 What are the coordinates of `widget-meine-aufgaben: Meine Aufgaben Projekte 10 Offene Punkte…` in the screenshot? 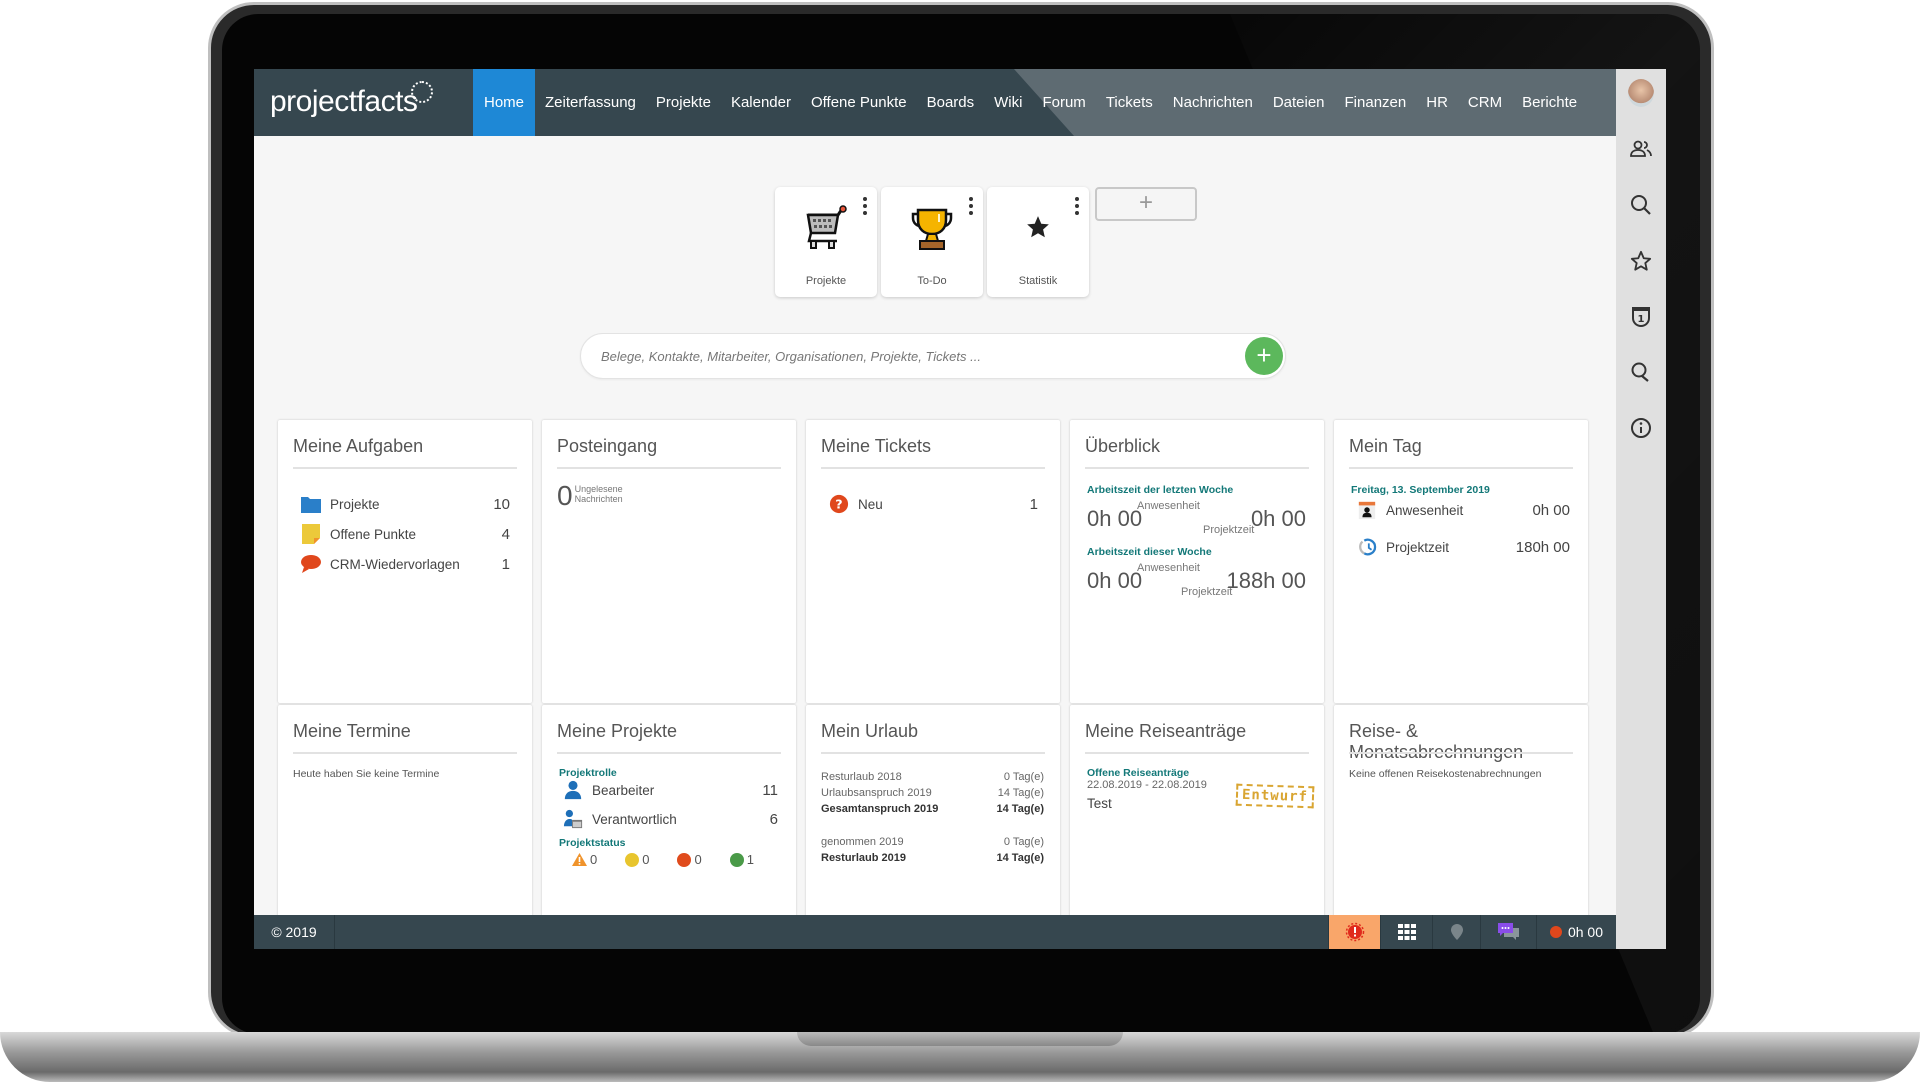 It's located at (405, 561).